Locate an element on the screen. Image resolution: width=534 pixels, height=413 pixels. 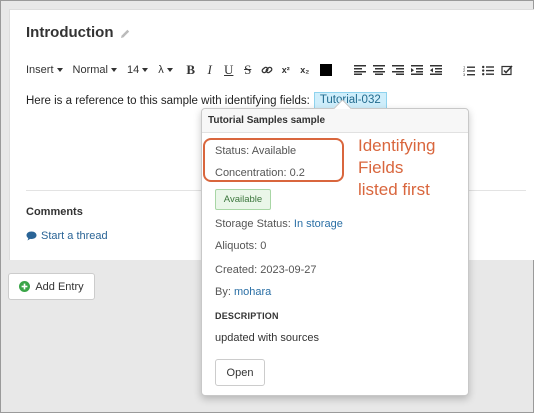
created-by-field: By: mohara is located at coordinates (243, 292).